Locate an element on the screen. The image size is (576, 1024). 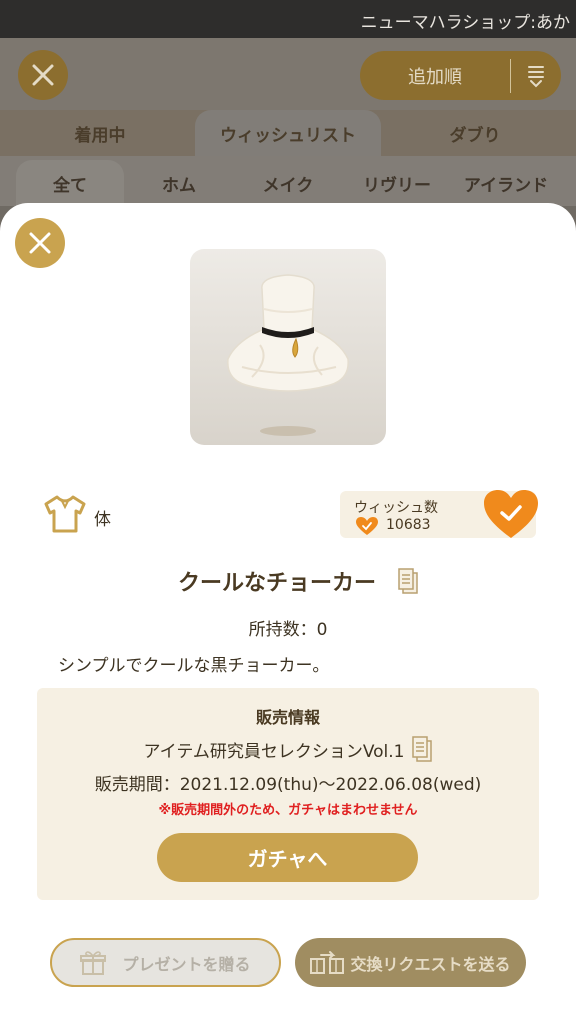
heart-icon is located at coordinates (367, 526).